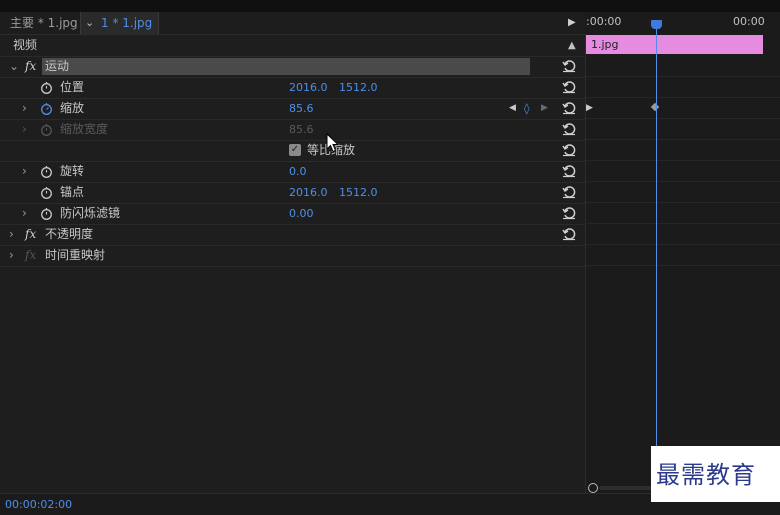 This screenshot has height=515, width=780. I want to click on effect-label-opacity: 不透明度, so click(69, 234).